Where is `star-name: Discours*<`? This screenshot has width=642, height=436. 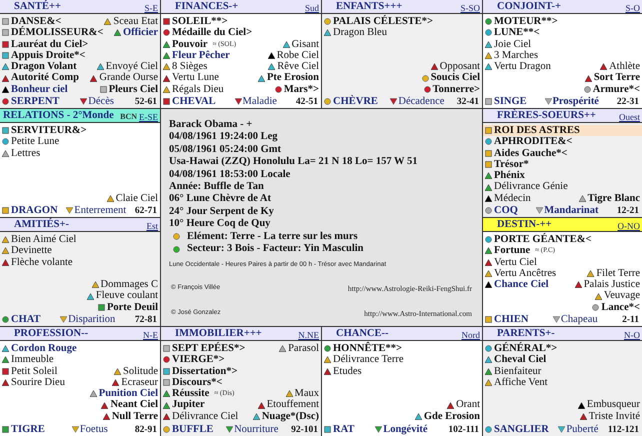 star-name: Discours*< is located at coordinates (197, 382).